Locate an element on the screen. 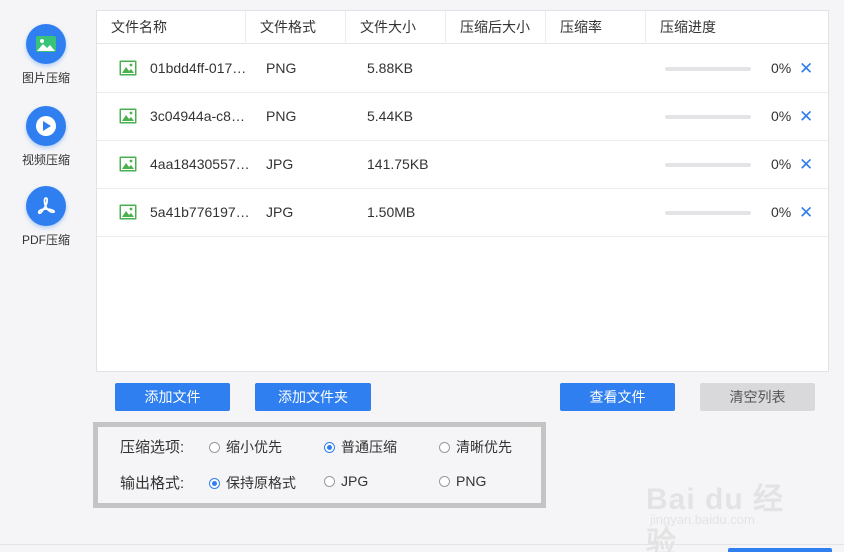 This screenshot has height=552, width=844. header-file-size: 文件大小 is located at coordinates (396, 27).